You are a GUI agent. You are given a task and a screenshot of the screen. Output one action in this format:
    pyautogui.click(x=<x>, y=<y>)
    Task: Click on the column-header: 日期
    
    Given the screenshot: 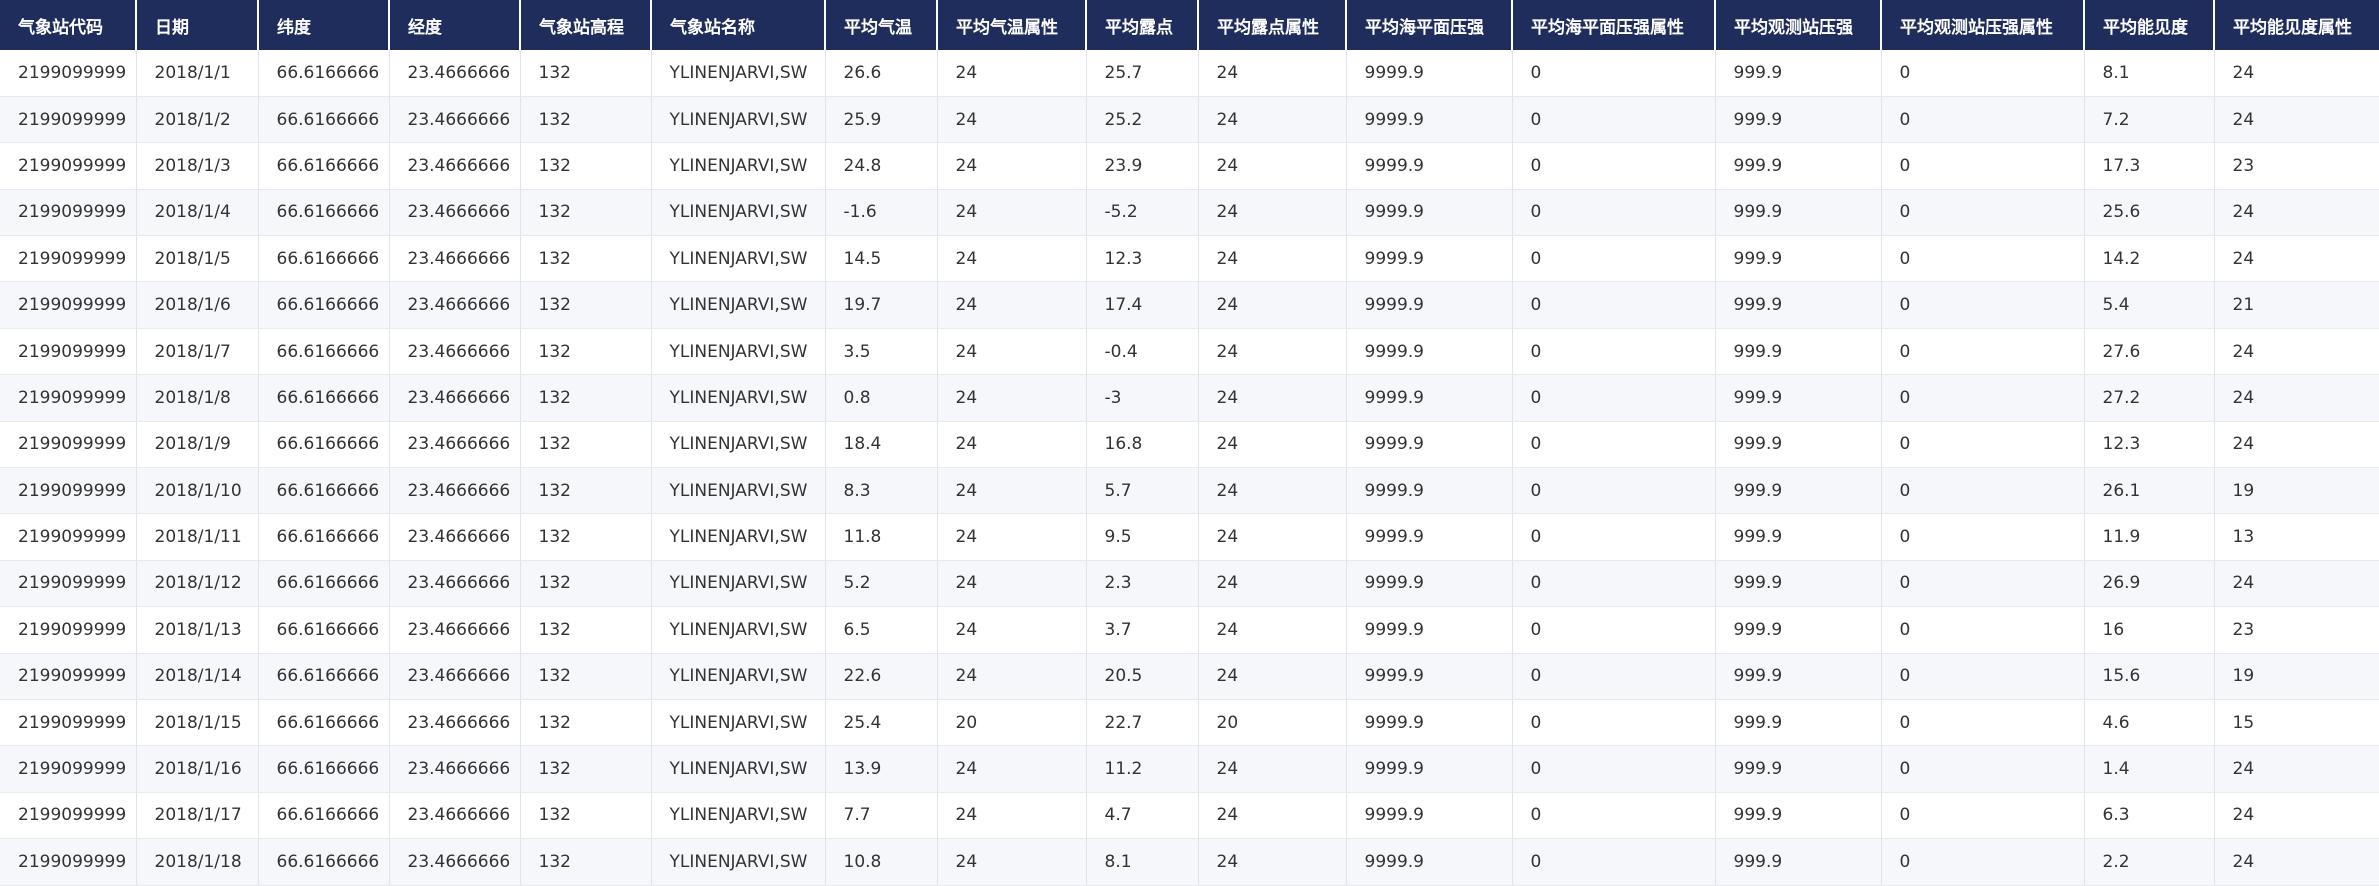 What is the action you would take?
    pyautogui.click(x=197, y=25)
    